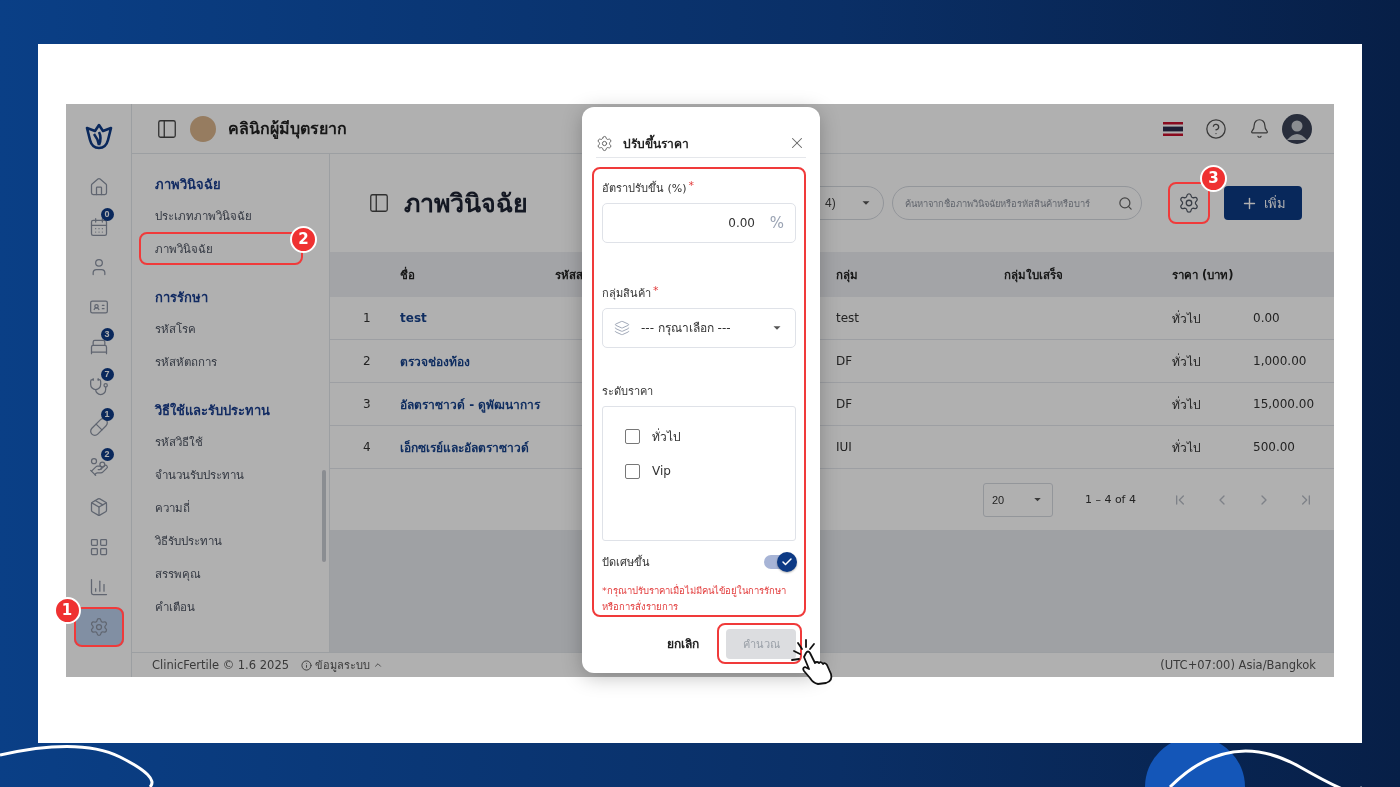 The width and height of the screenshot is (1400, 787). Describe the element at coordinates (98, 187) in the screenshot. I see `home-icon` at that location.